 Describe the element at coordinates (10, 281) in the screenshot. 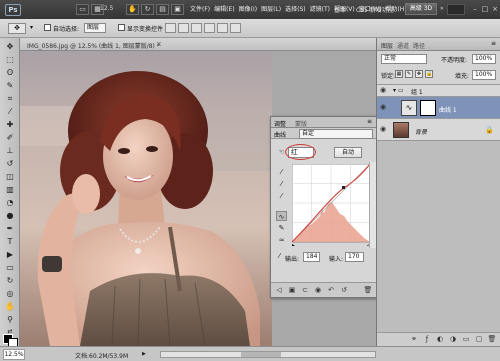

I see `3d-rotate-tool-icon: ↻` at that location.